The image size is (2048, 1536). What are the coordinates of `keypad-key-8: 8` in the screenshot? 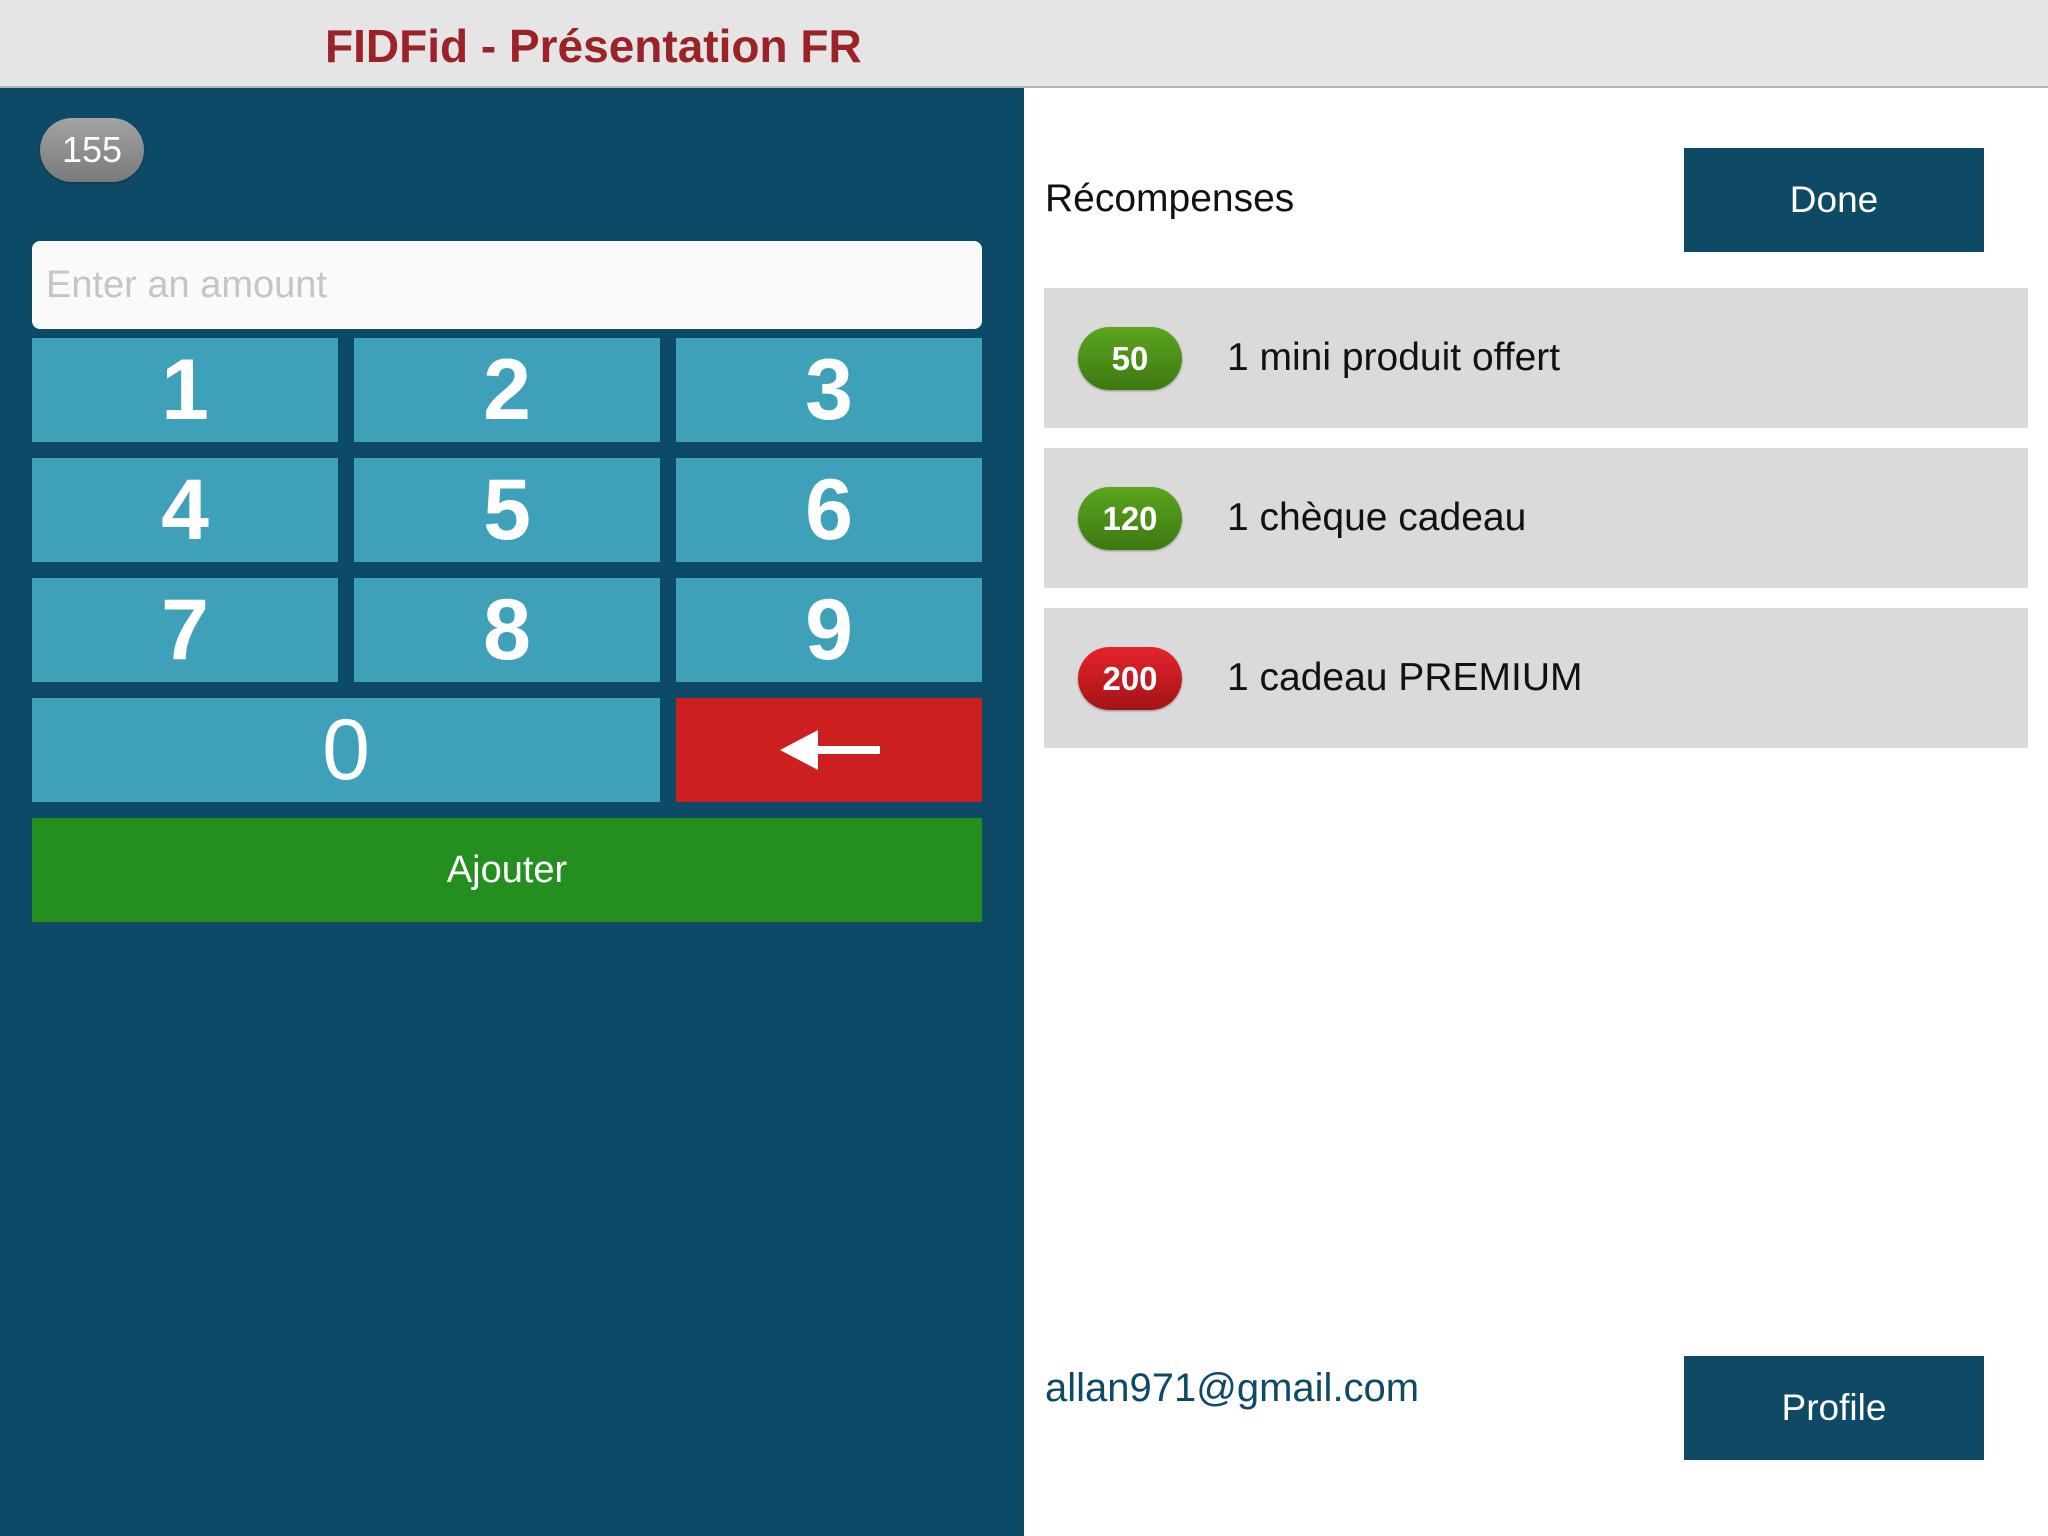 It's located at (507, 630).